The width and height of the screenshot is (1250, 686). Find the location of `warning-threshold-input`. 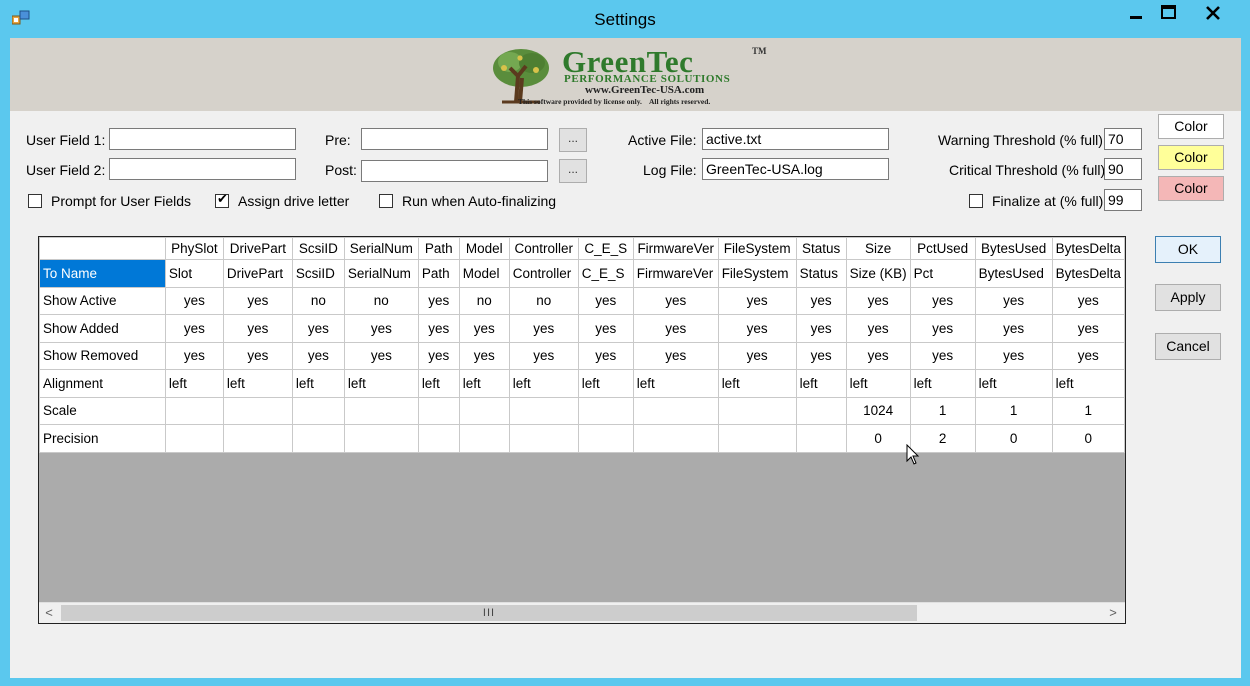

warning-threshold-input is located at coordinates (1123, 139).